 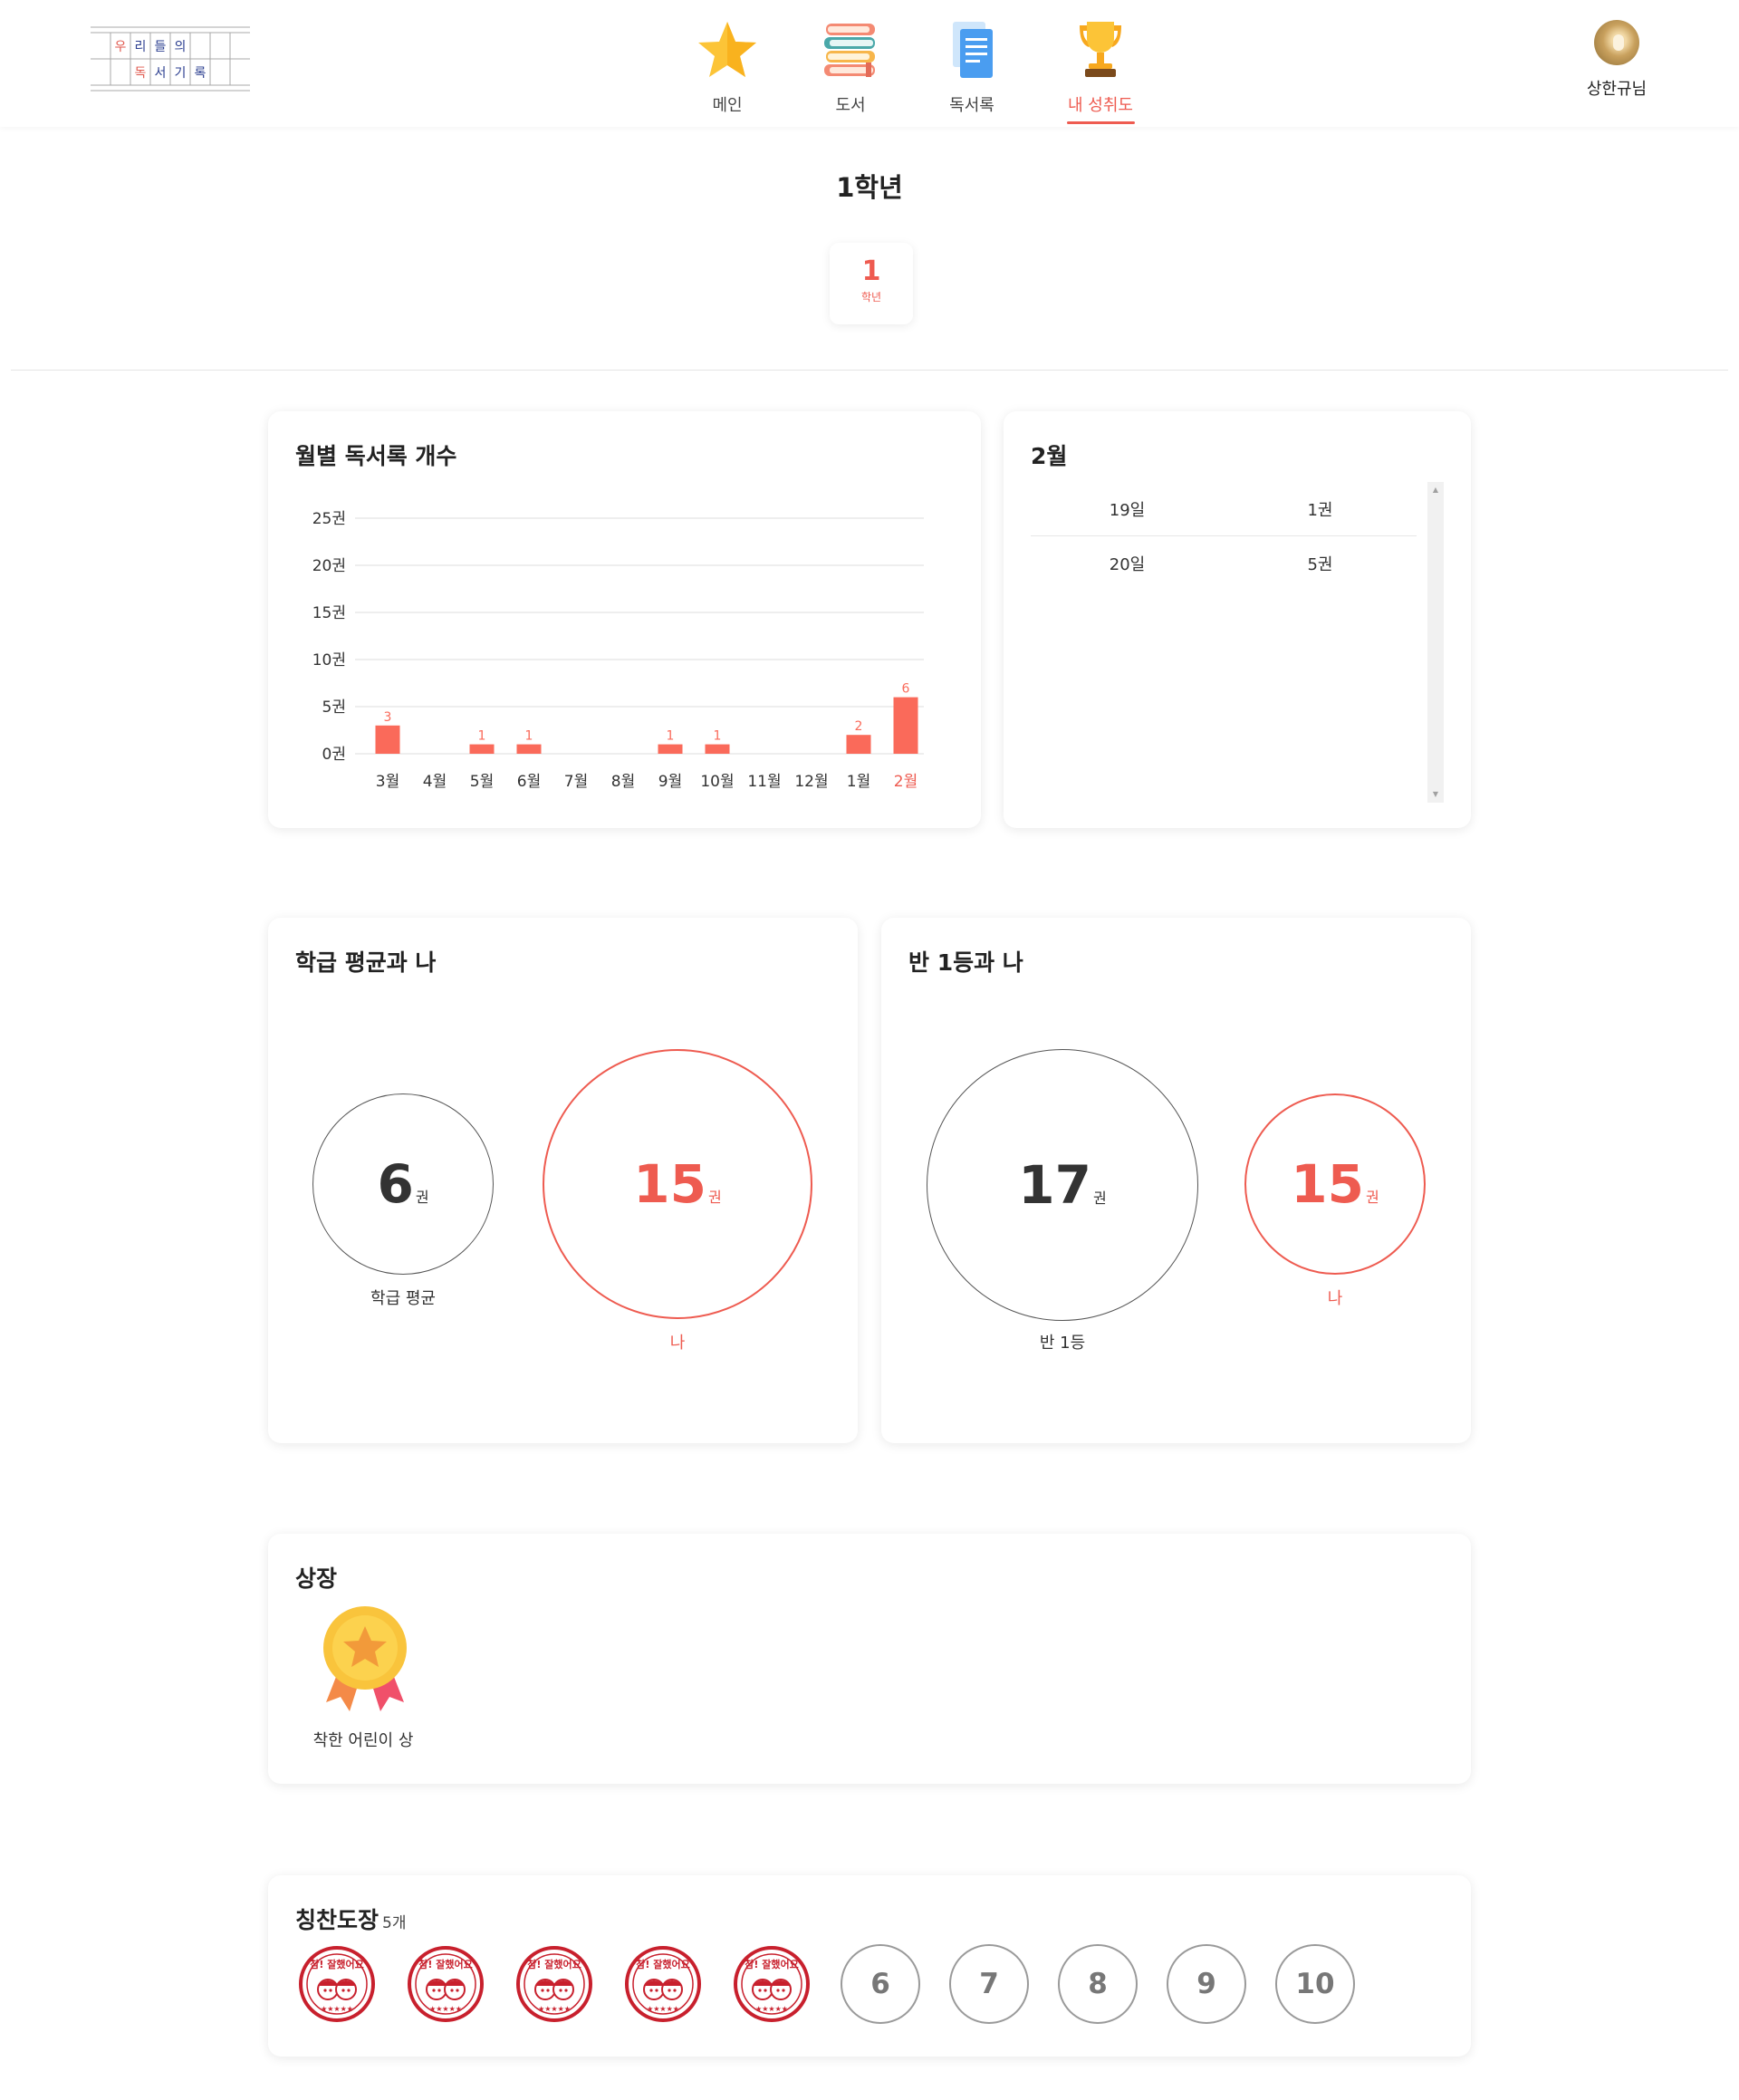 I want to click on empty-stamp-slot: 9, so click(x=1206, y=1984).